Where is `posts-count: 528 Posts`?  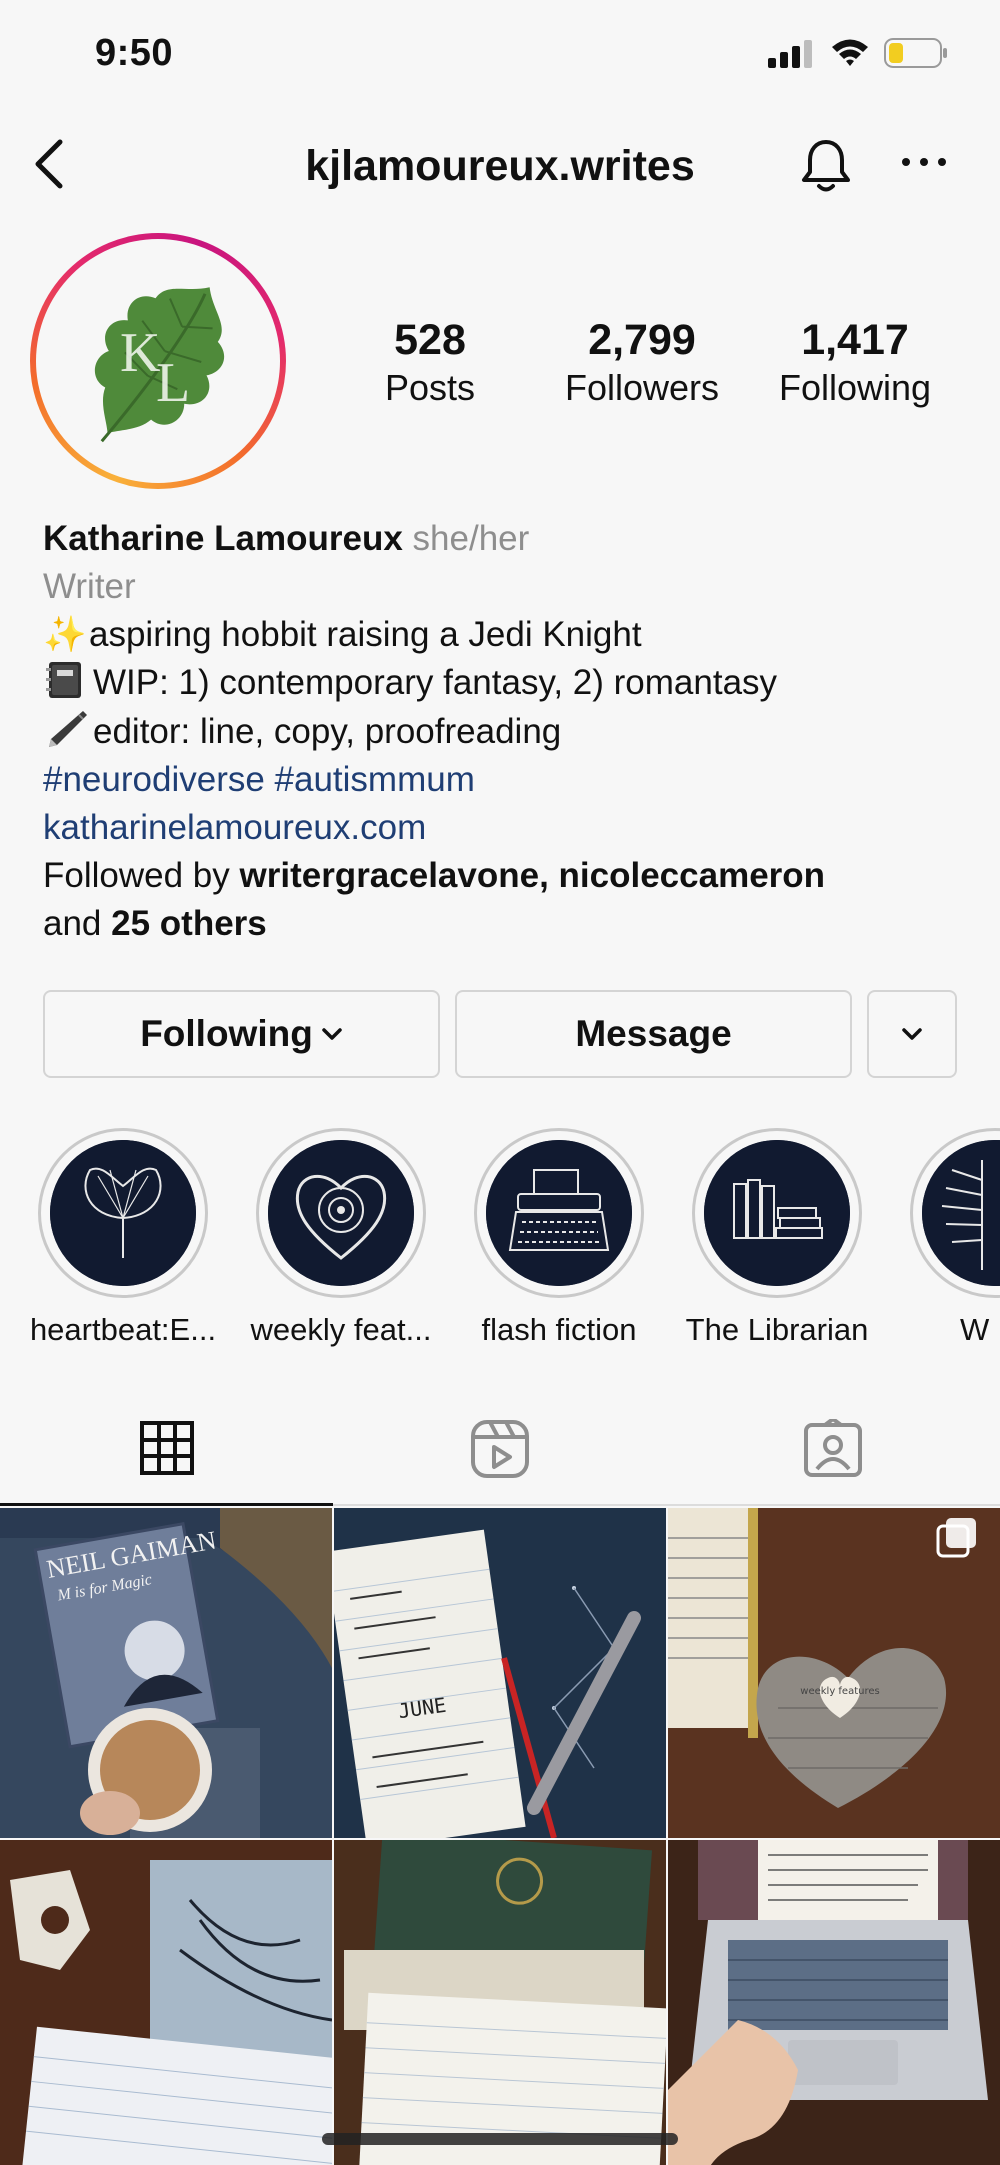 posts-count: 528 Posts is located at coordinates (430, 363).